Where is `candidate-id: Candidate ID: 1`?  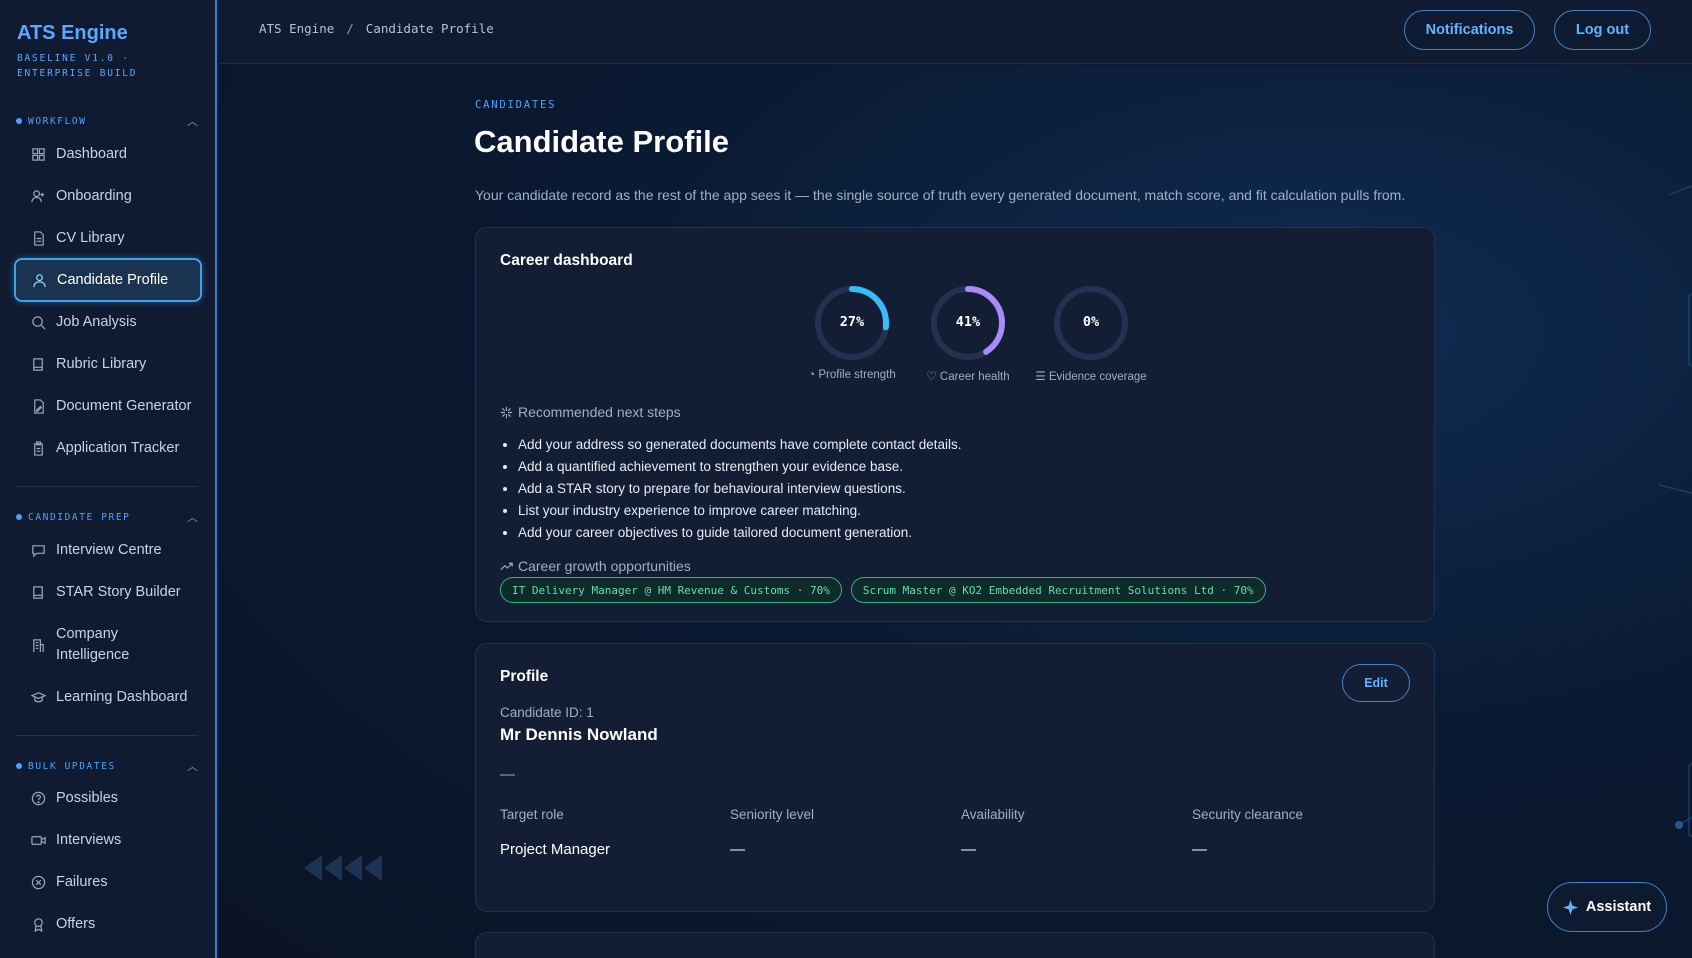 candidate-id: Candidate ID: 1 is located at coordinates (547, 712).